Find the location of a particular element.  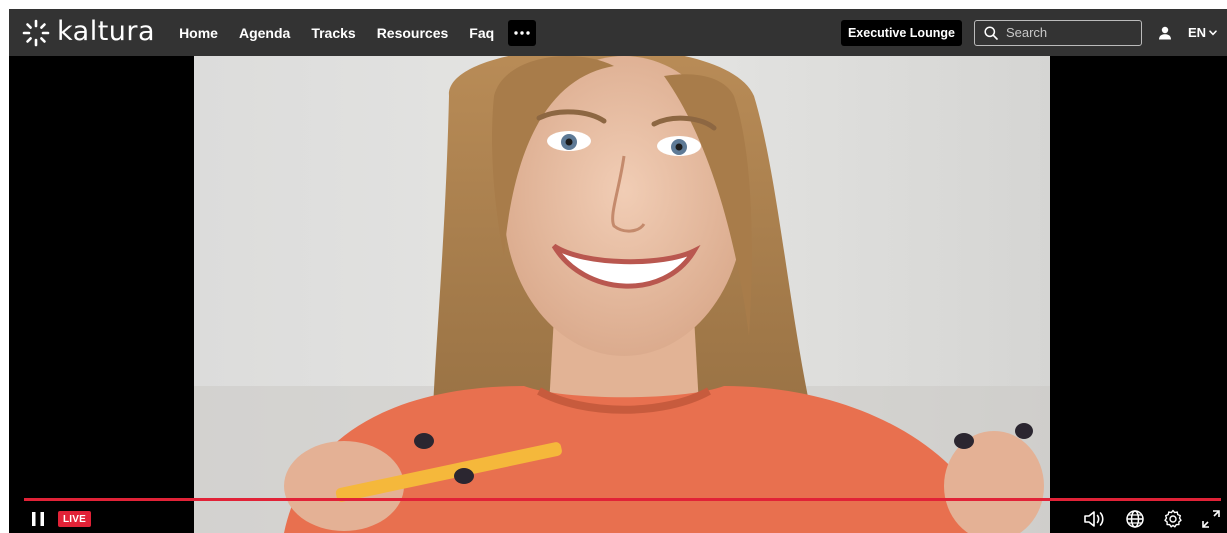

chevron-down-icon is located at coordinates (1213, 32).